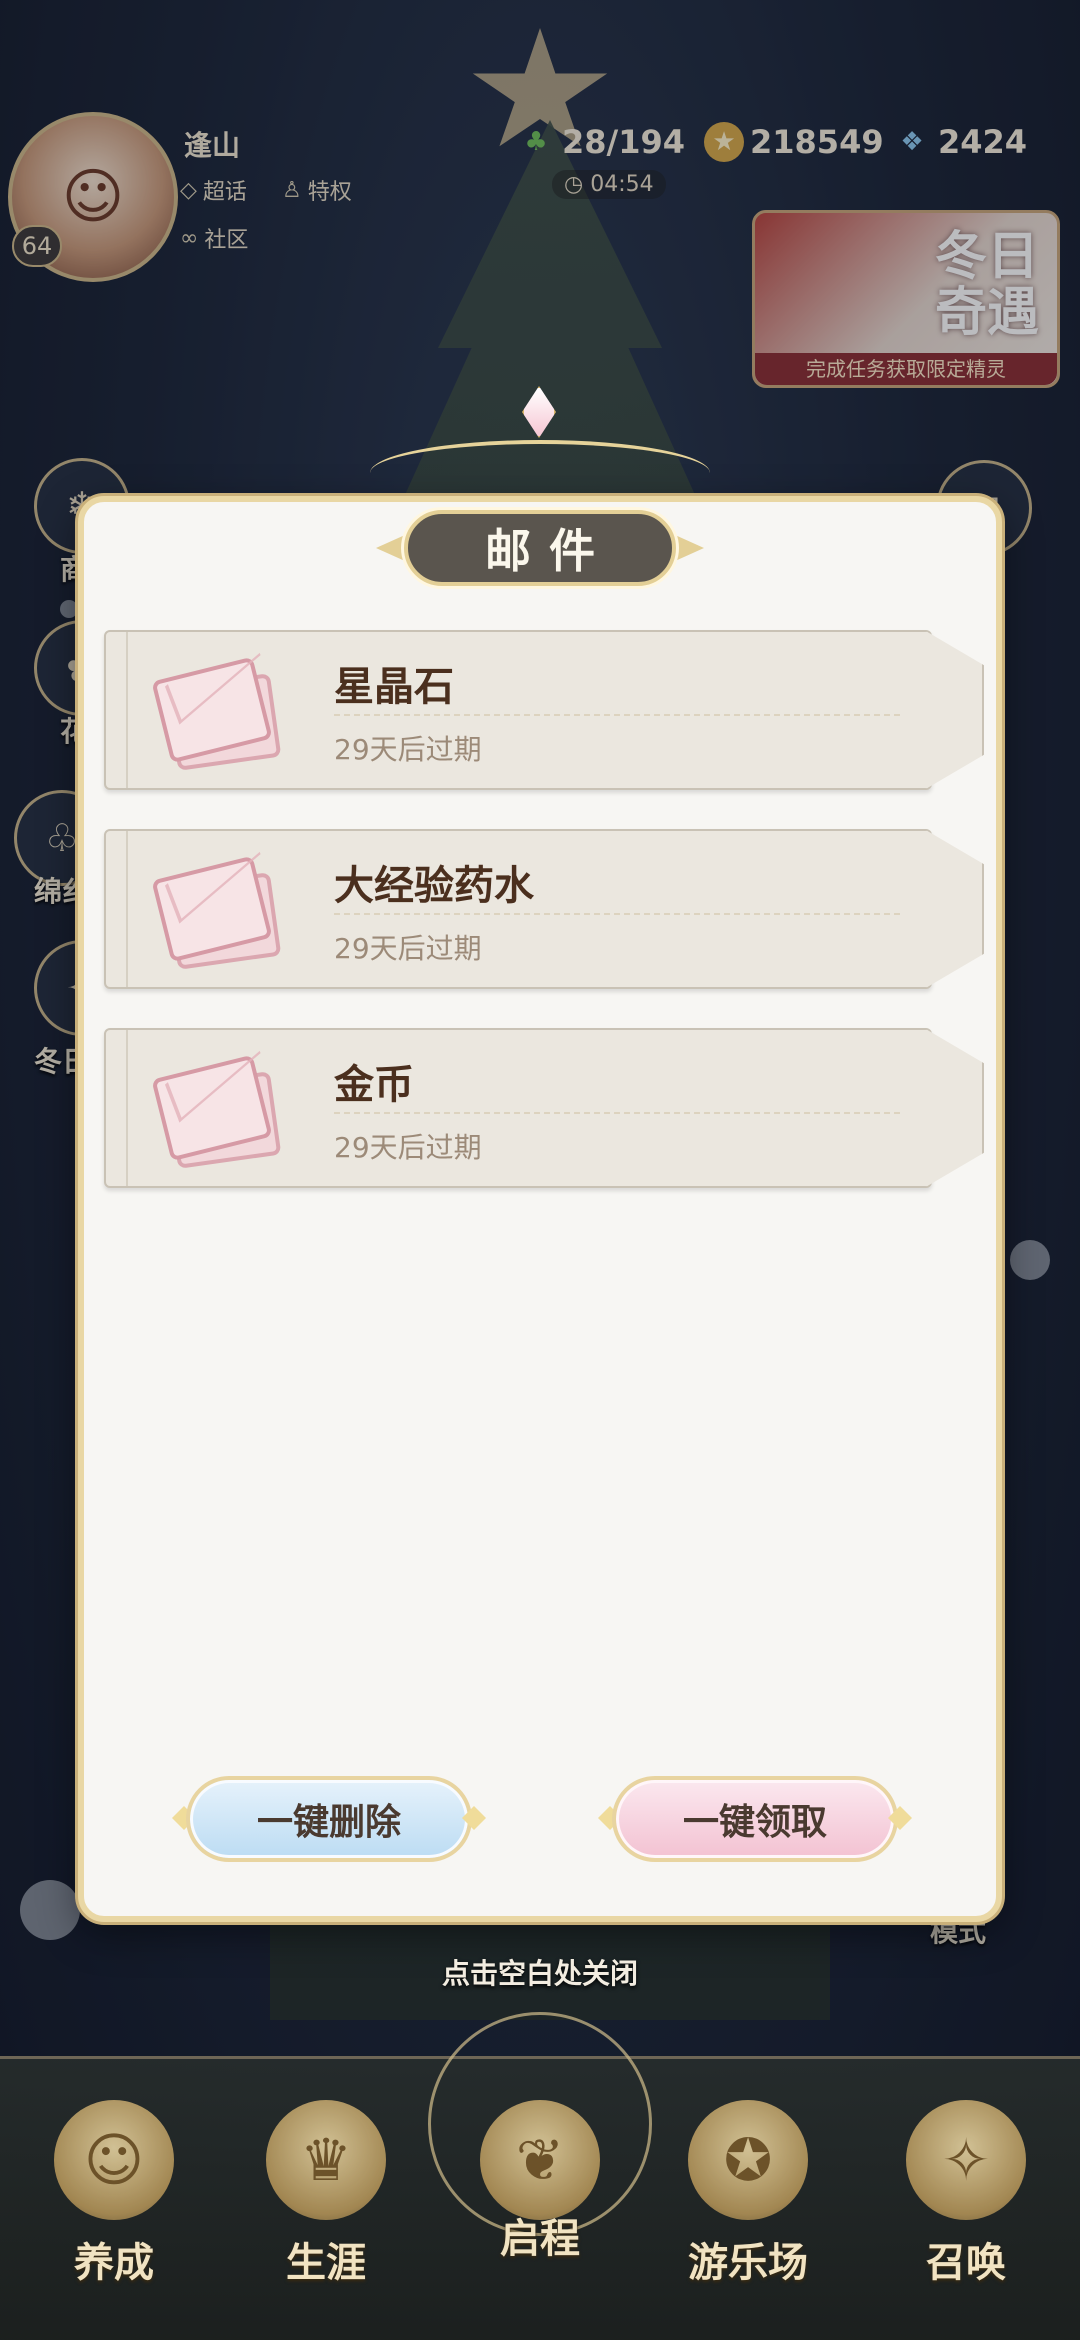 The height and width of the screenshot is (2340, 1080). What do you see at coordinates (326, 2263) in the screenshot?
I see `nav-label: 生涯` at bounding box center [326, 2263].